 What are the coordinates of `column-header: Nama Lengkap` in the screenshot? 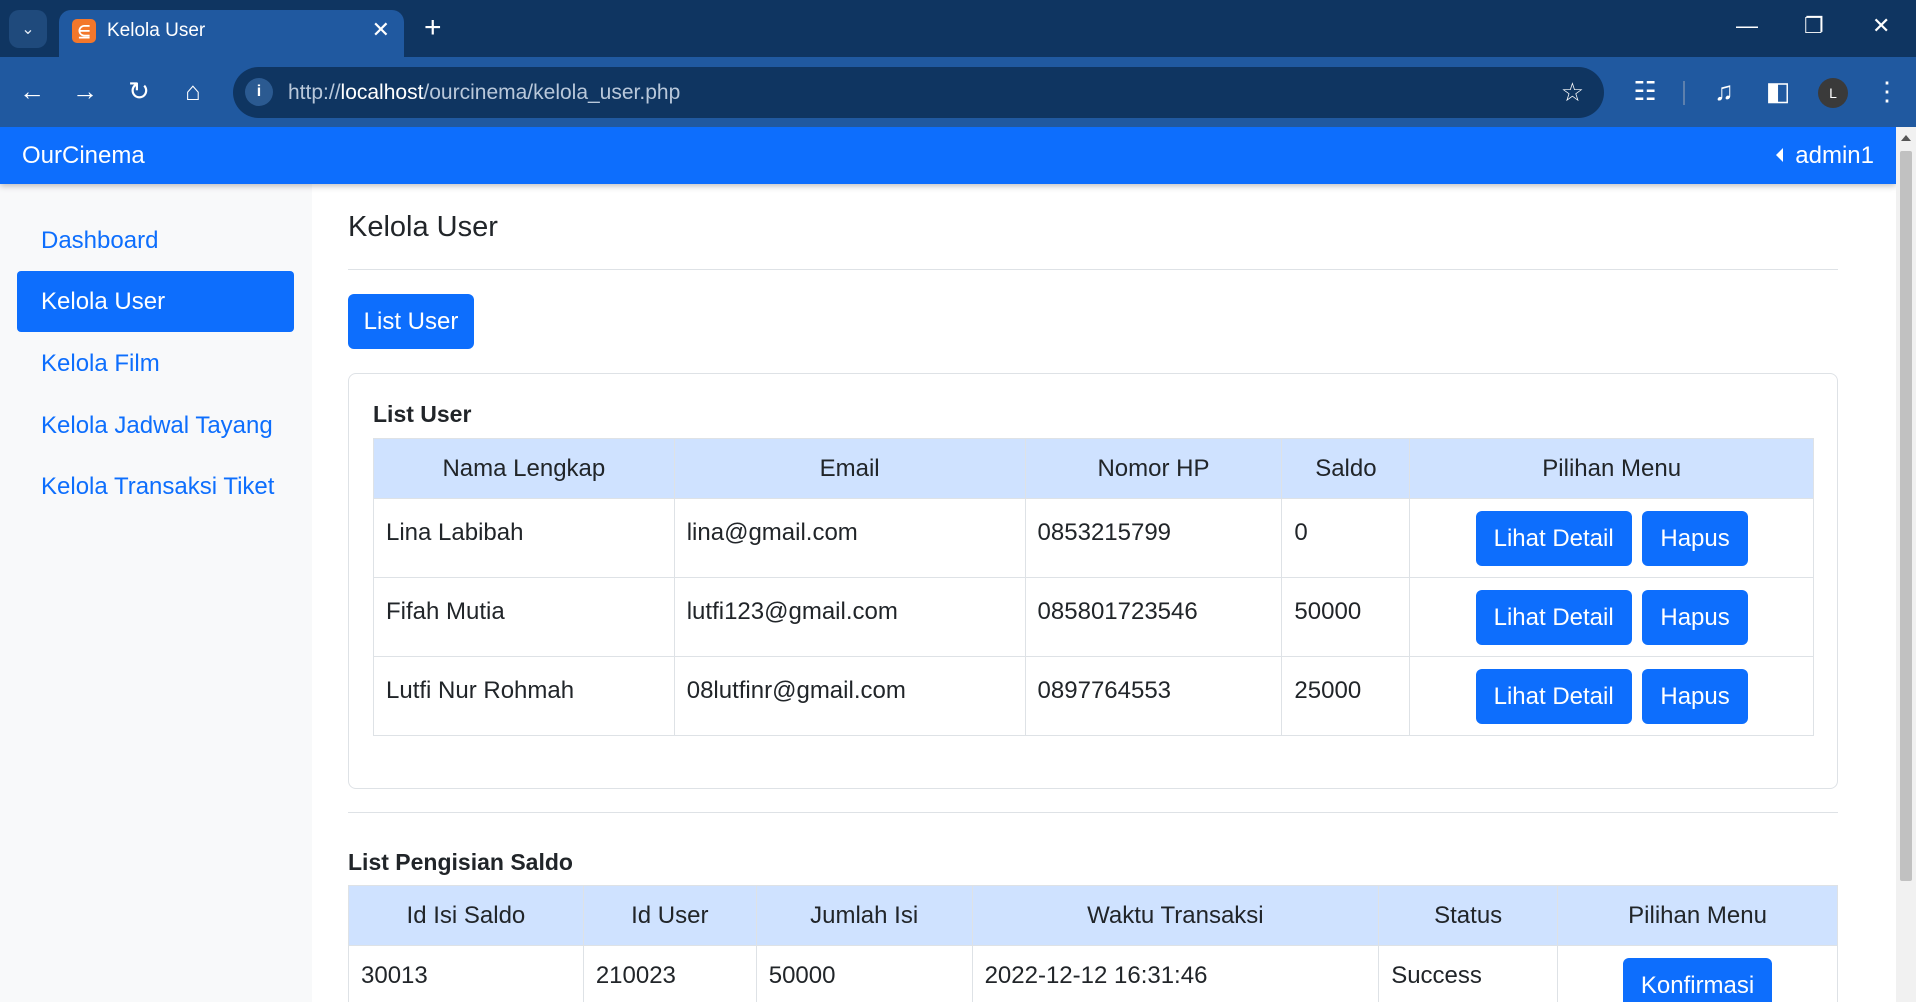 It's located at (524, 468).